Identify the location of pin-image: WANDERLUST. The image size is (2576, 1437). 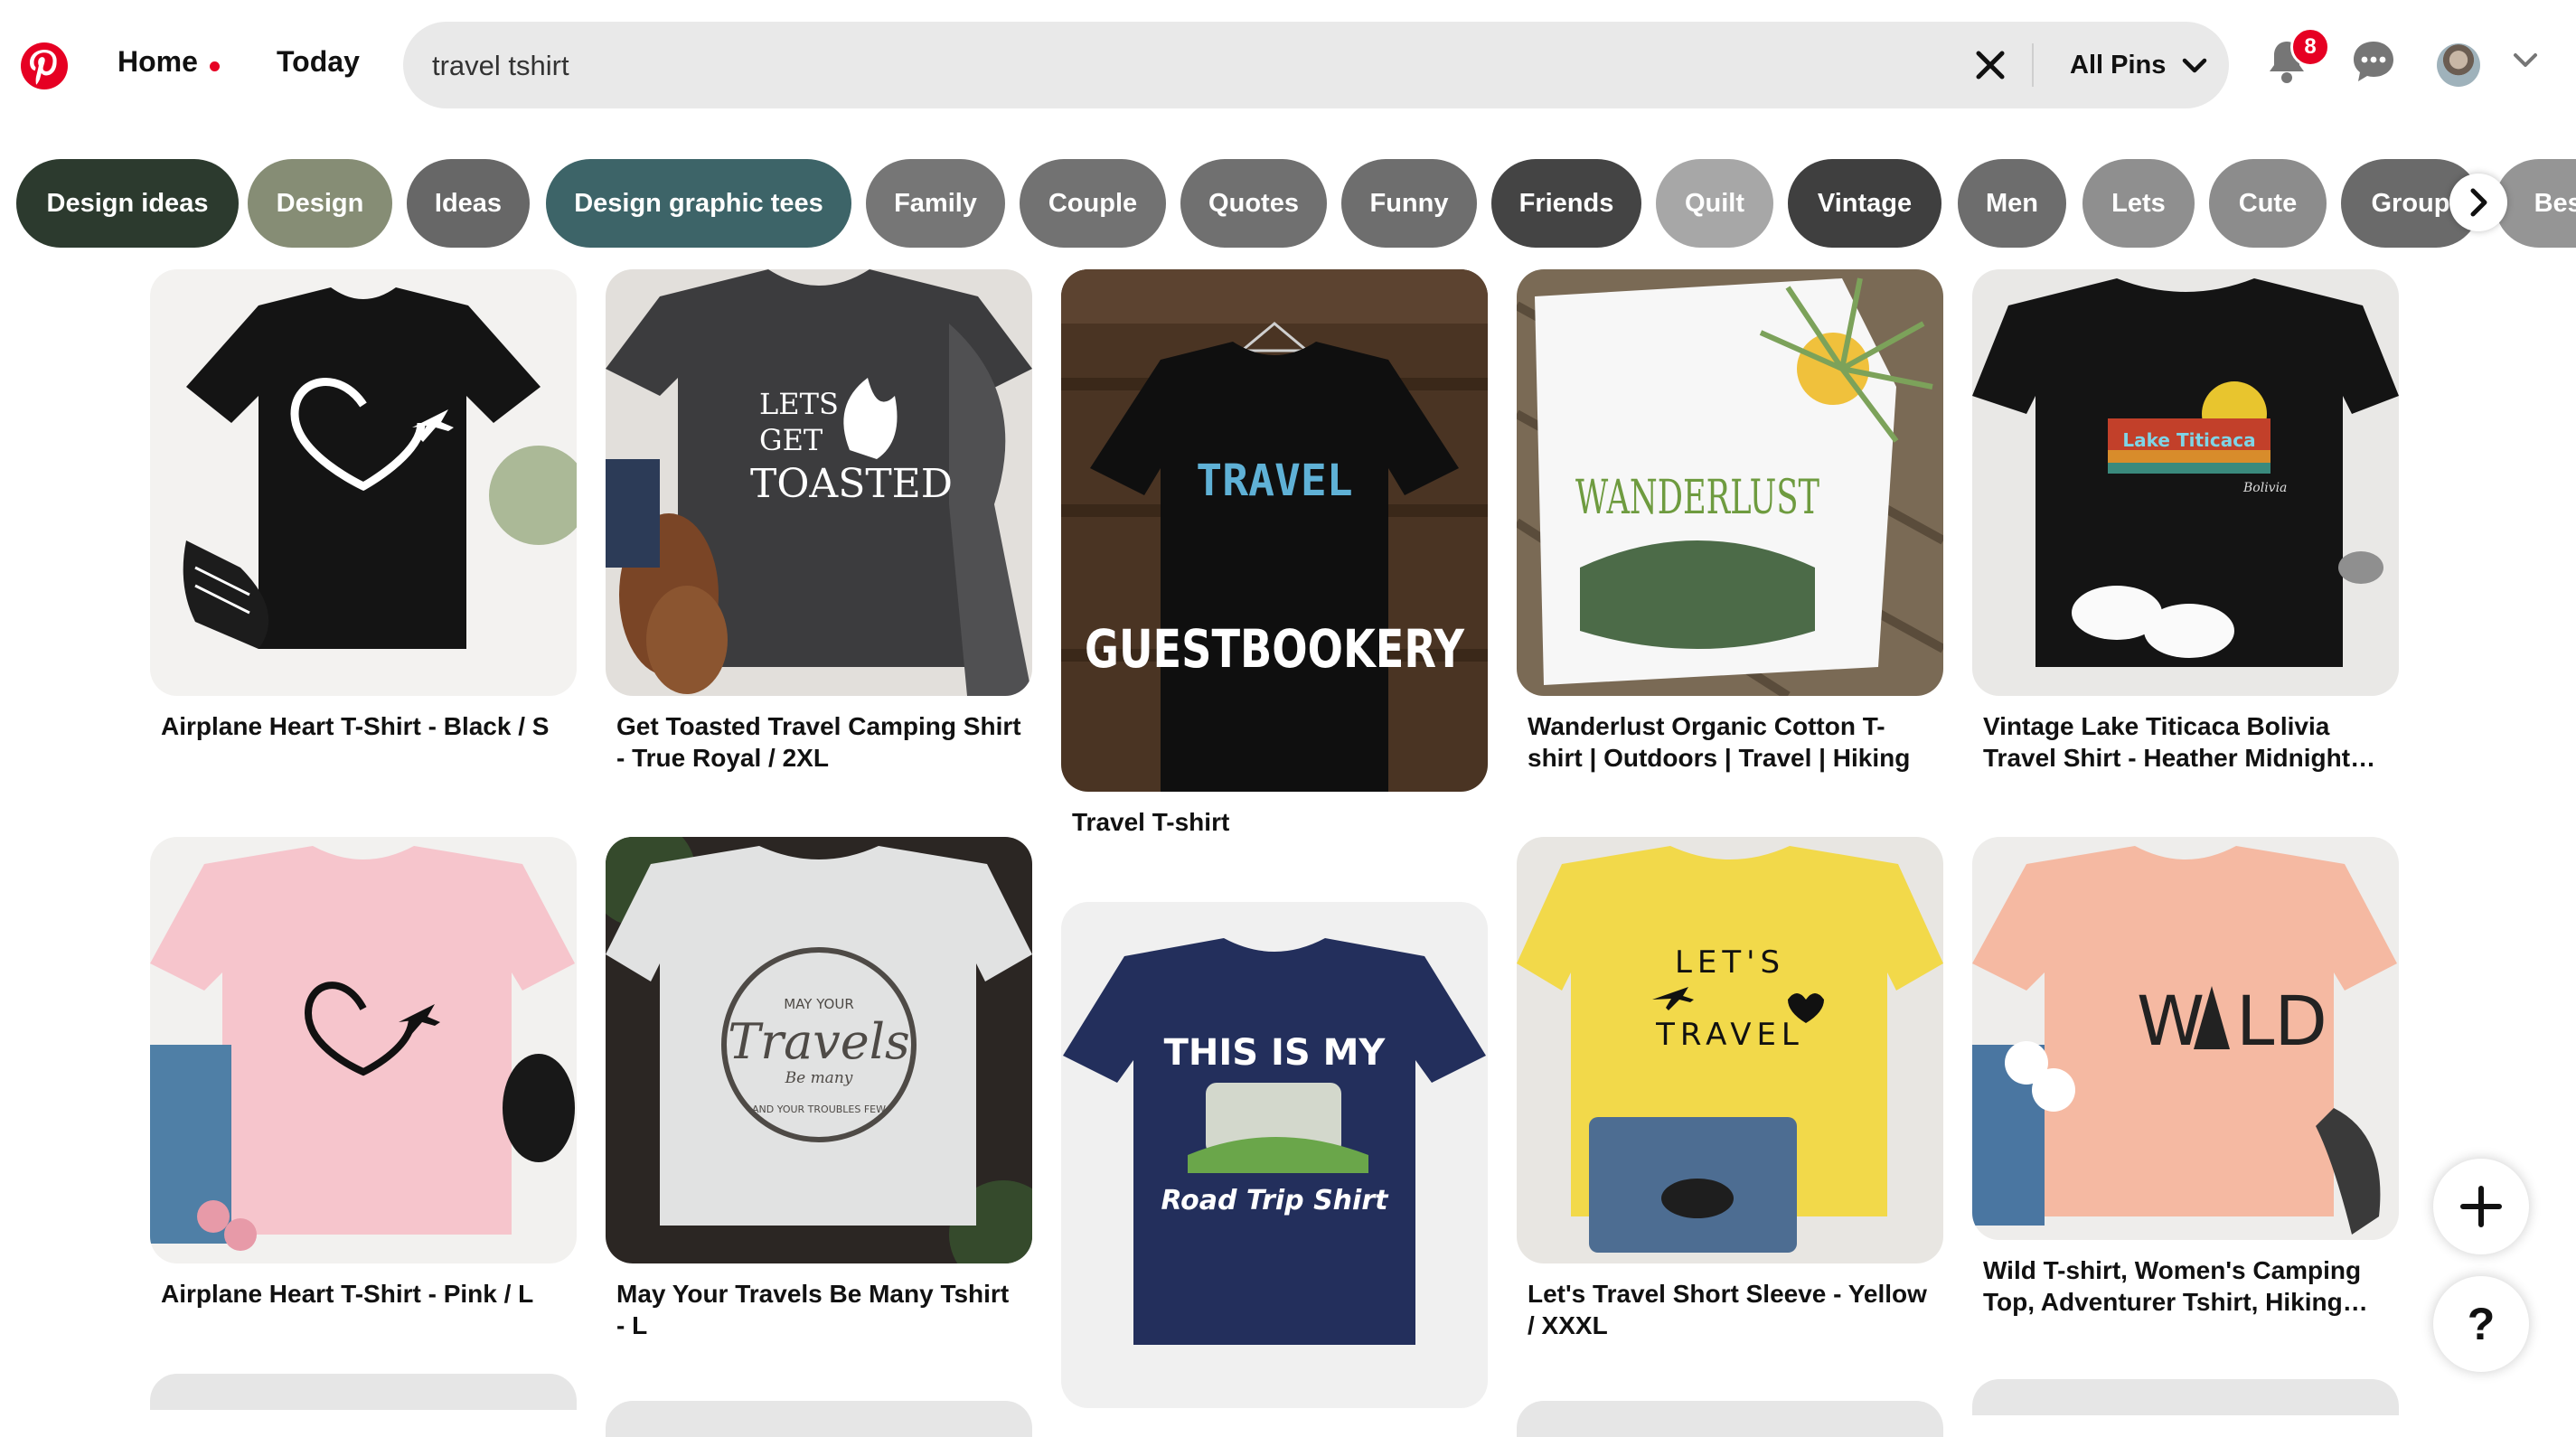
(1730, 482).